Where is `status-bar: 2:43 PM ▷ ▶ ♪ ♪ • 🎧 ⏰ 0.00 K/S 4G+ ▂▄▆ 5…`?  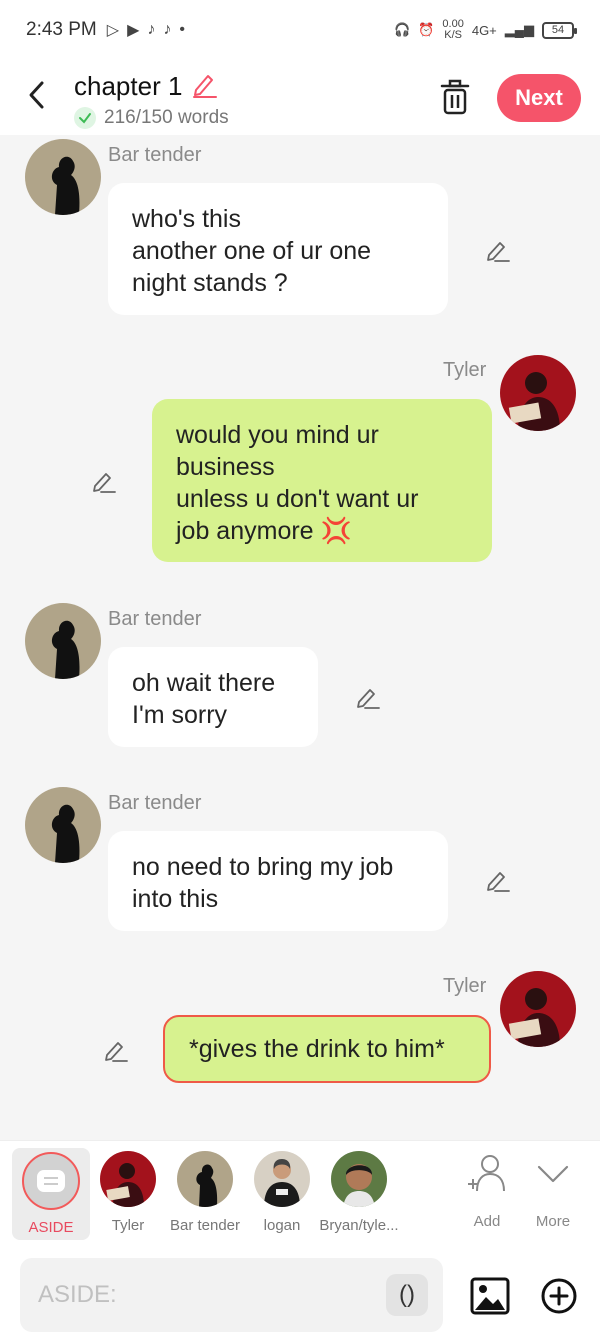 status-bar: 2:43 PM ▷ ▶ ♪ ♪ • 🎧 ⏰ 0.00 K/S 4G+ ▂▄▆ 5… is located at coordinates (300, 30).